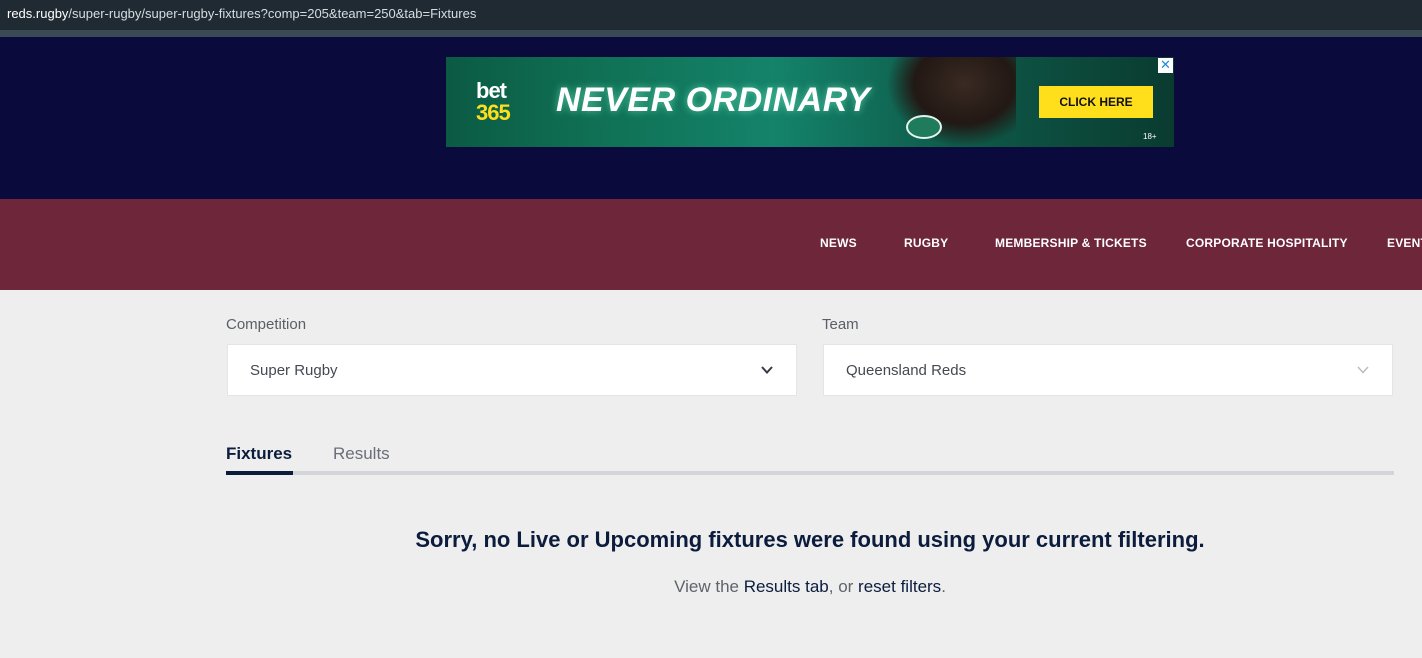 Image resolution: width=1422 pixels, height=658 pixels. Describe the element at coordinates (906, 370) in the screenshot. I see `team-select-value: Queensland Reds` at that location.